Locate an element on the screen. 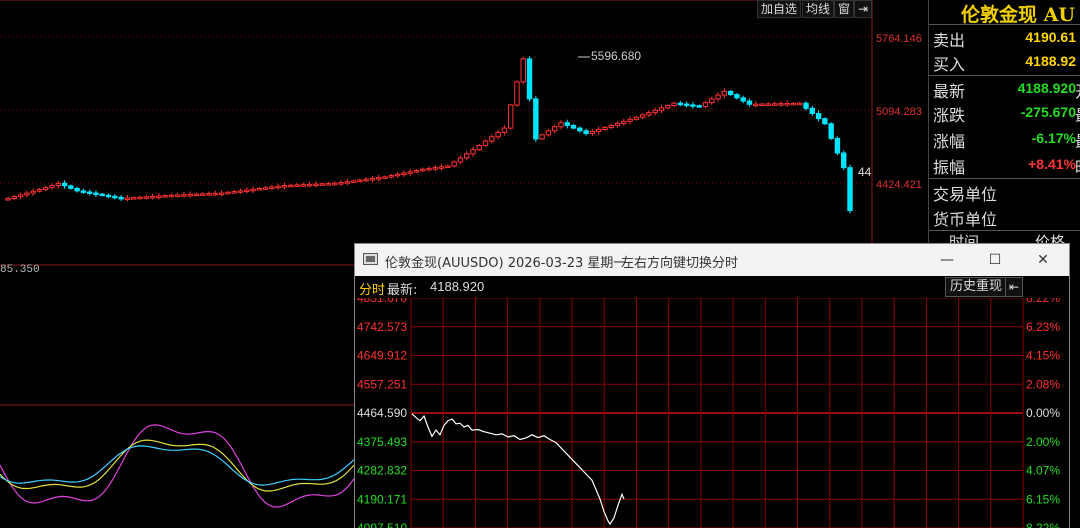 The image size is (1080, 528). popup-latest-label: 最新: is located at coordinates (402, 290).